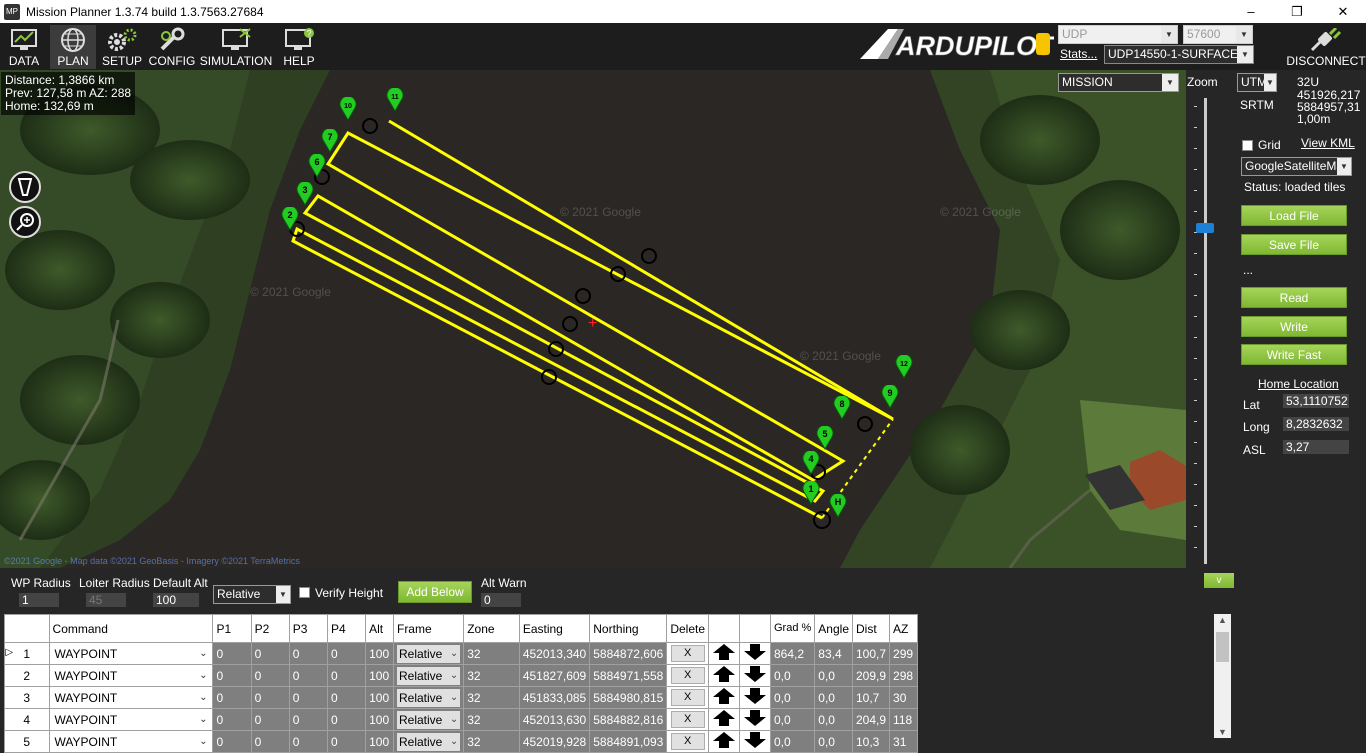  I want to click on asl-field: 3,27, so click(1316, 447).